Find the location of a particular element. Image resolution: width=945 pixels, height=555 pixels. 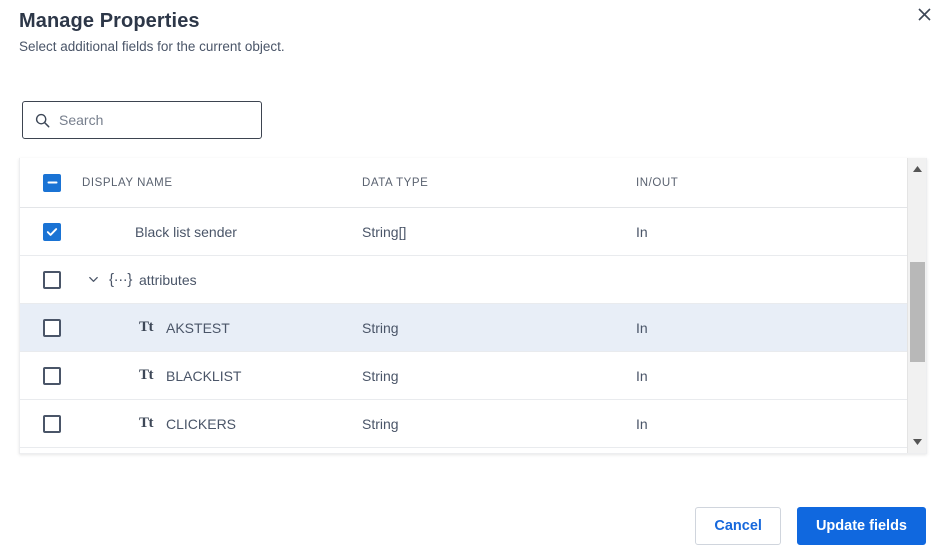

object-braces-icon: {···} is located at coordinates (121, 279).